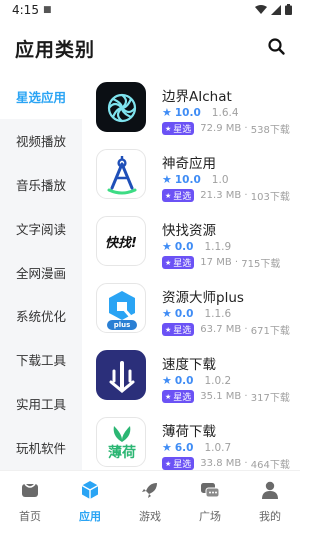  I want to click on sidebar-item-utility: 实用工具, so click(41, 404).